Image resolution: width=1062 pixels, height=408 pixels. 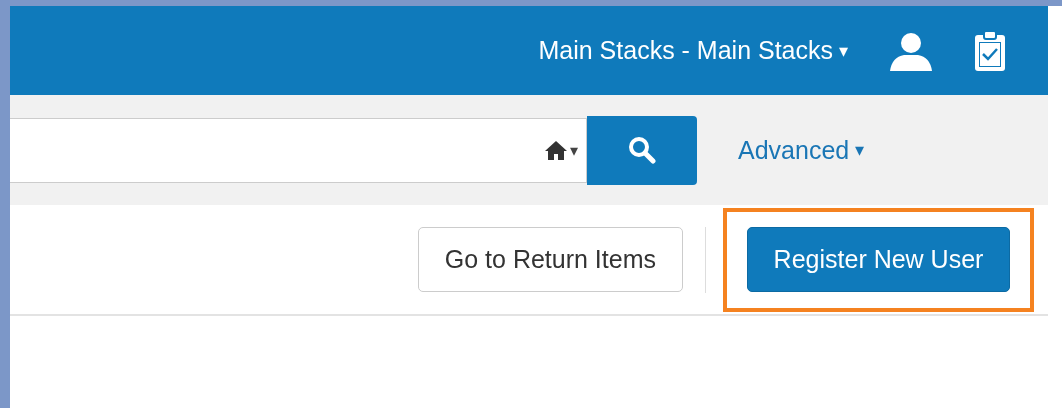 I want to click on register-button: Register New User, so click(x=878, y=259).